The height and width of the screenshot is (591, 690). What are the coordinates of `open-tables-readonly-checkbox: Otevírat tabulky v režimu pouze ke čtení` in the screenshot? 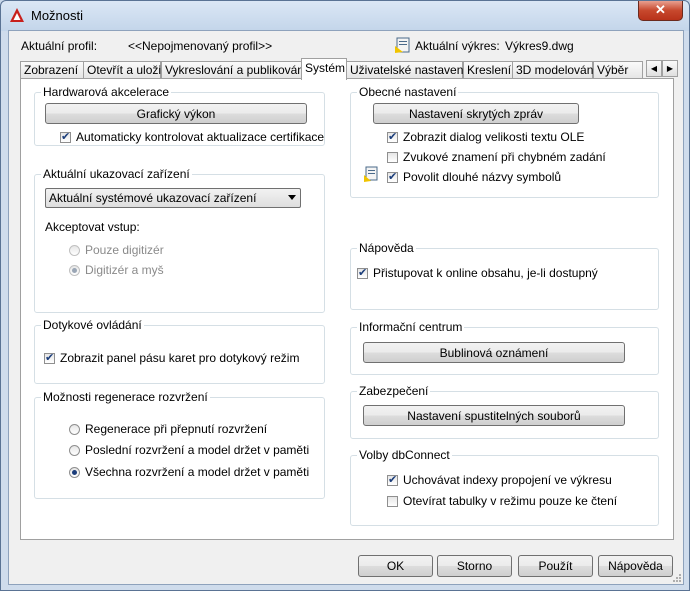 It's located at (502, 501).